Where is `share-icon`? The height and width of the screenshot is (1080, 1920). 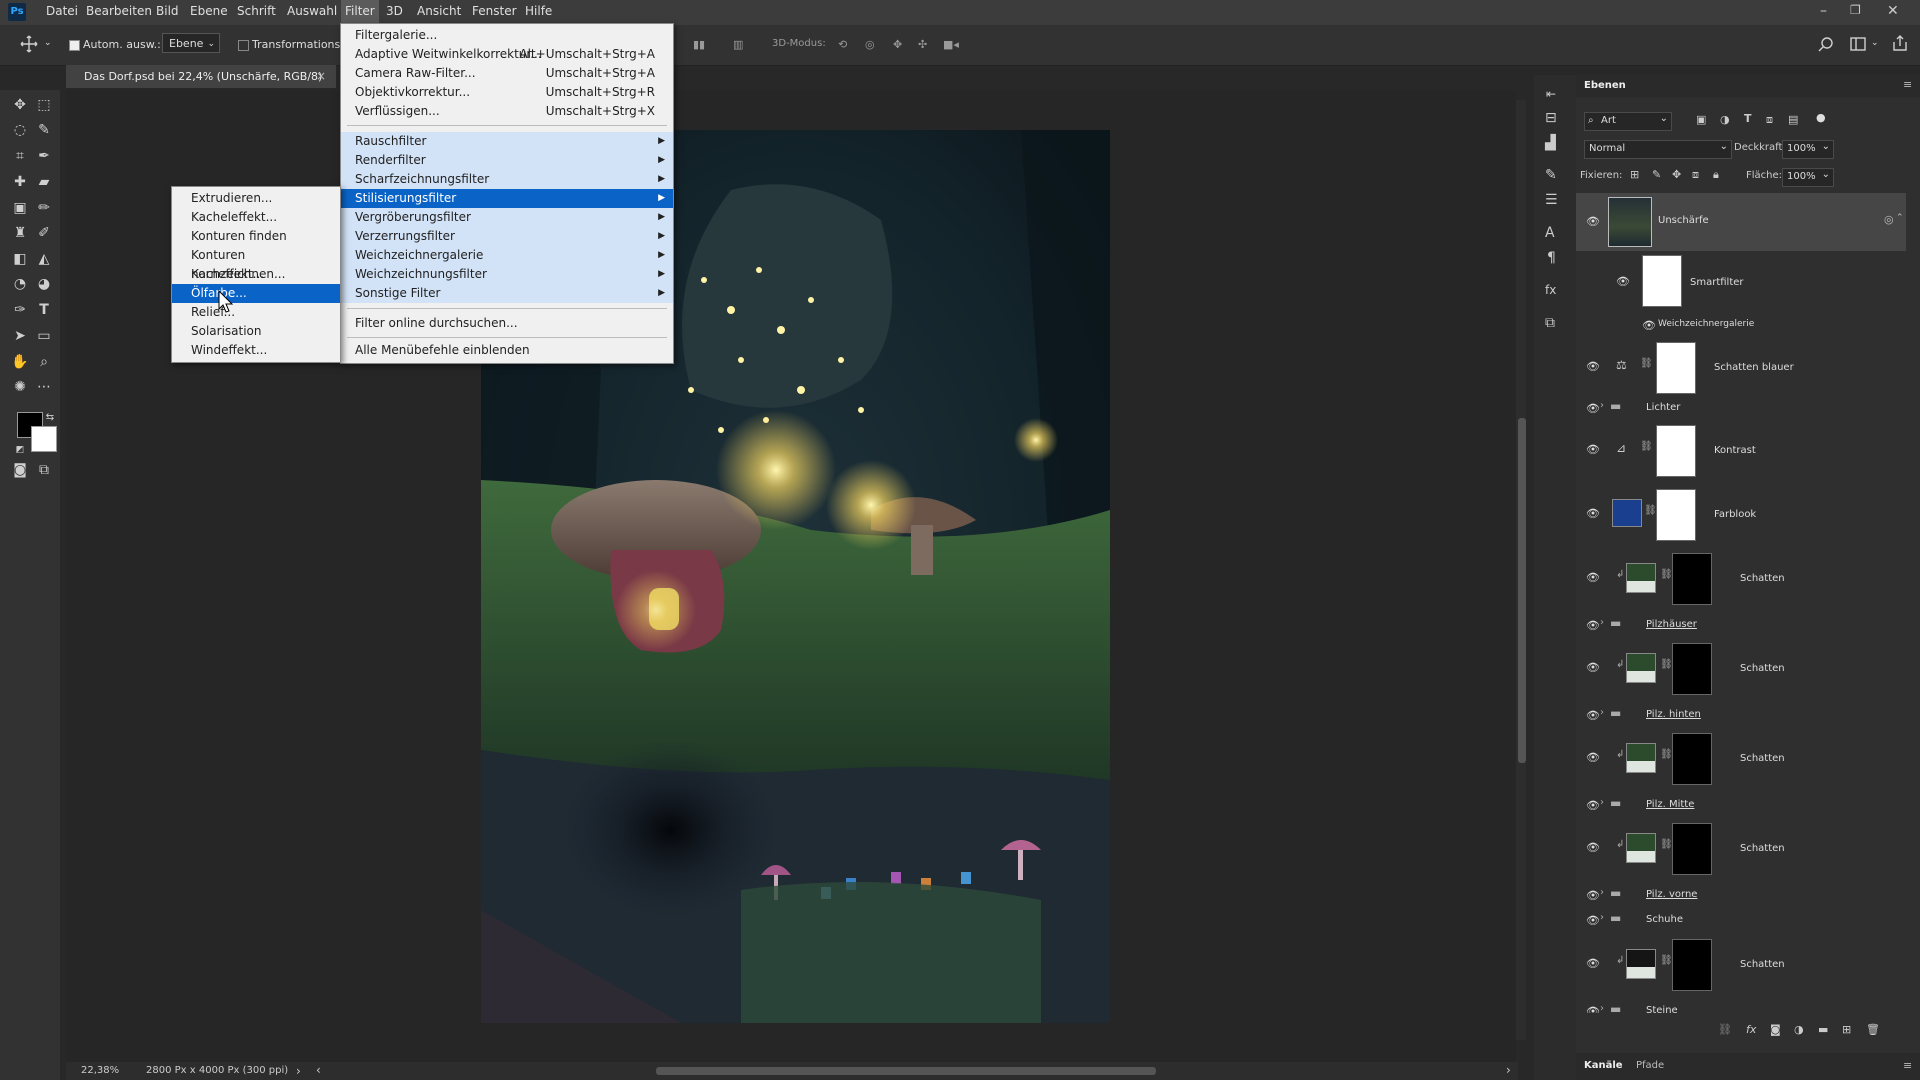 share-icon is located at coordinates (1900, 44).